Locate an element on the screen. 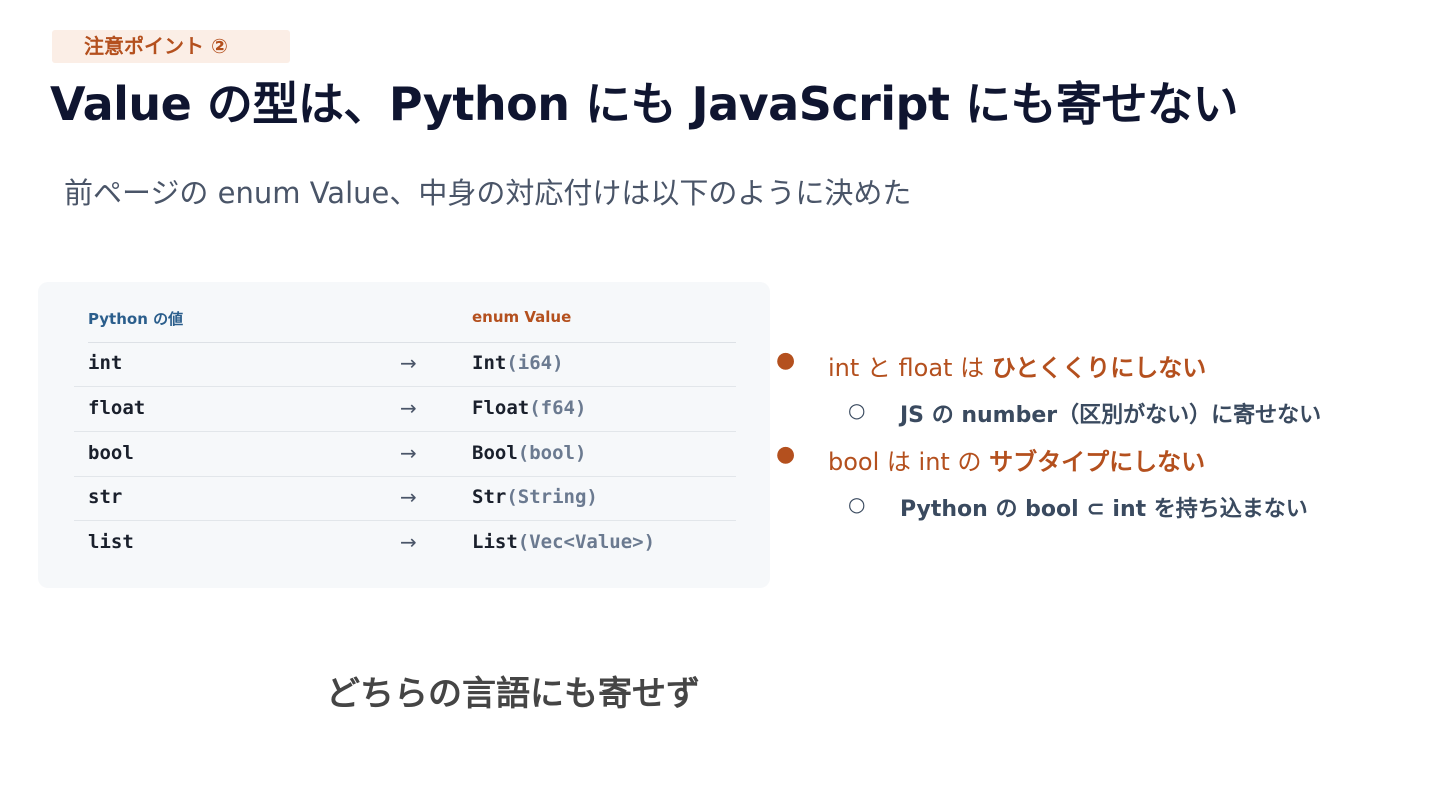  table-row: float → Float(f64) is located at coordinates (405, 409).